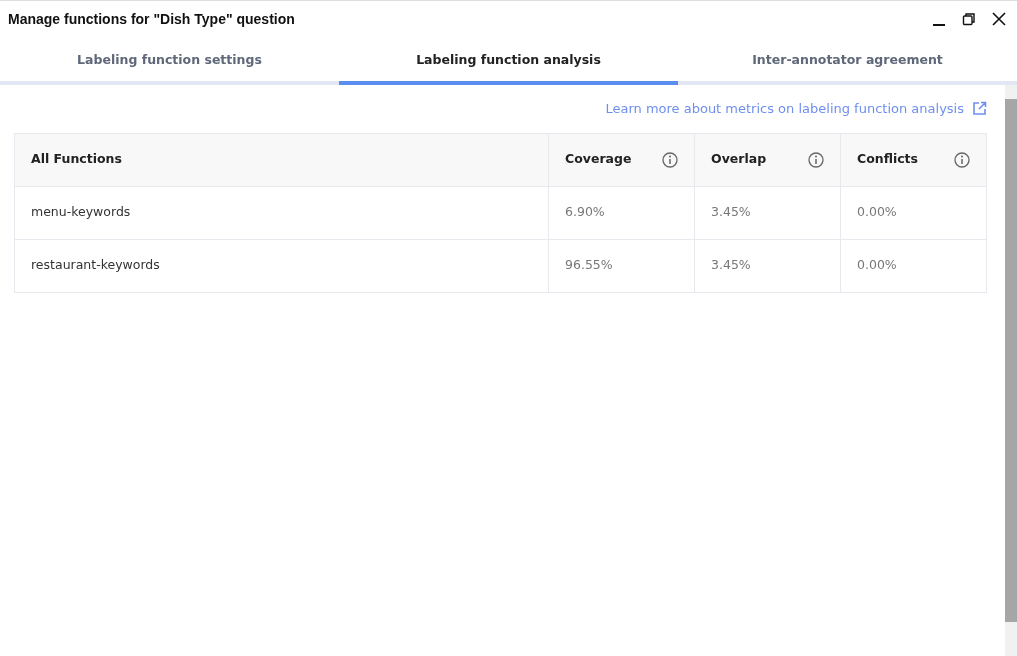 This screenshot has height=656, width=1017. I want to click on learn-more-link: Learn more about metrics on labeling function analysis, so click(784, 109).